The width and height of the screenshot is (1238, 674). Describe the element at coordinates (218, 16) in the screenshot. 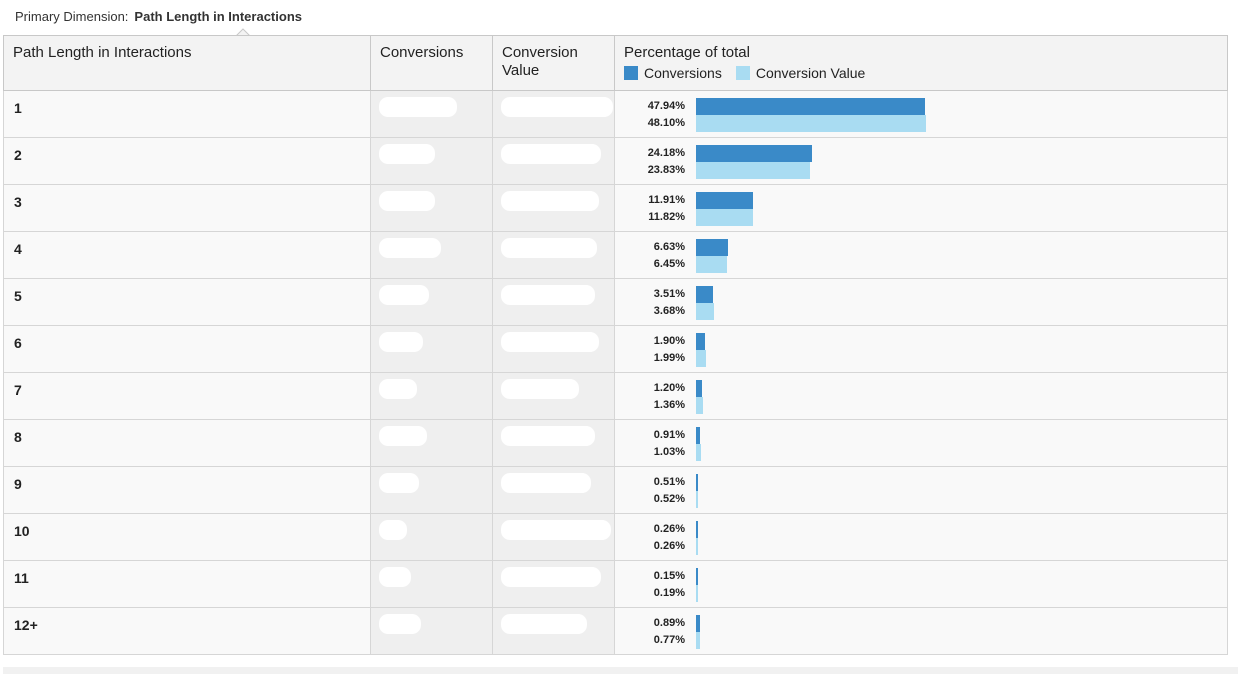

I see `primary-dimension-value: Path Length in Interactions` at that location.